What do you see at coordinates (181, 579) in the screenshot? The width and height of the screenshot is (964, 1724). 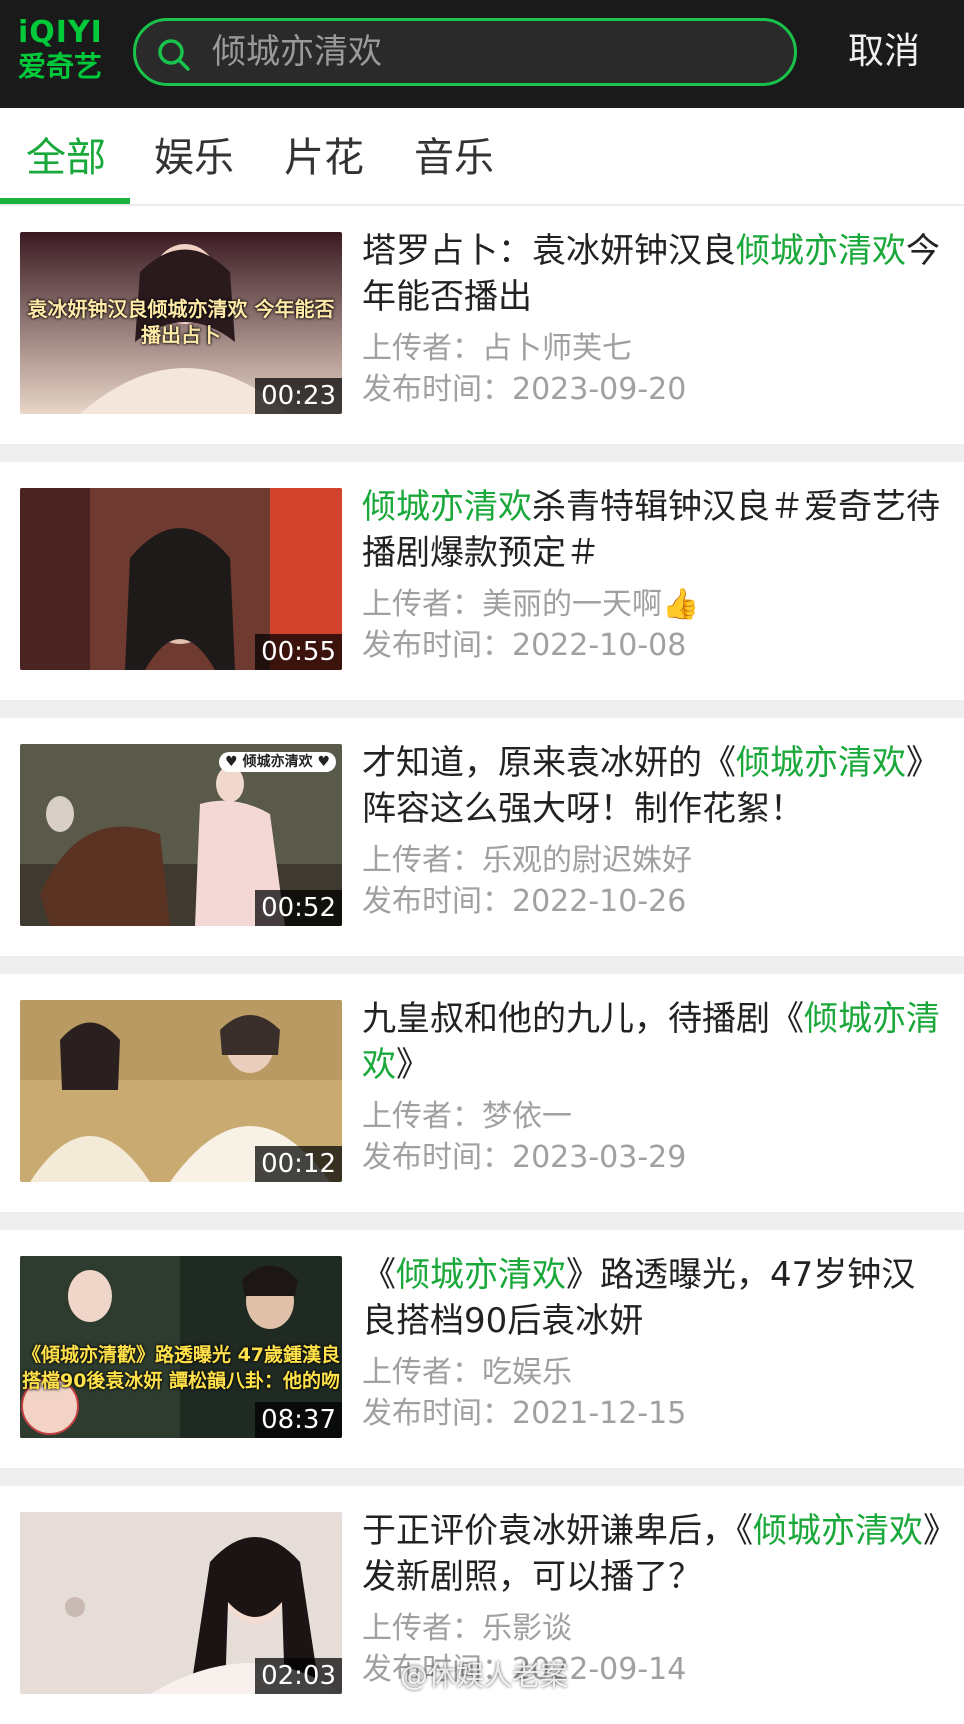 I see `video-thumbnail: 00:55` at bounding box center [181, 579].